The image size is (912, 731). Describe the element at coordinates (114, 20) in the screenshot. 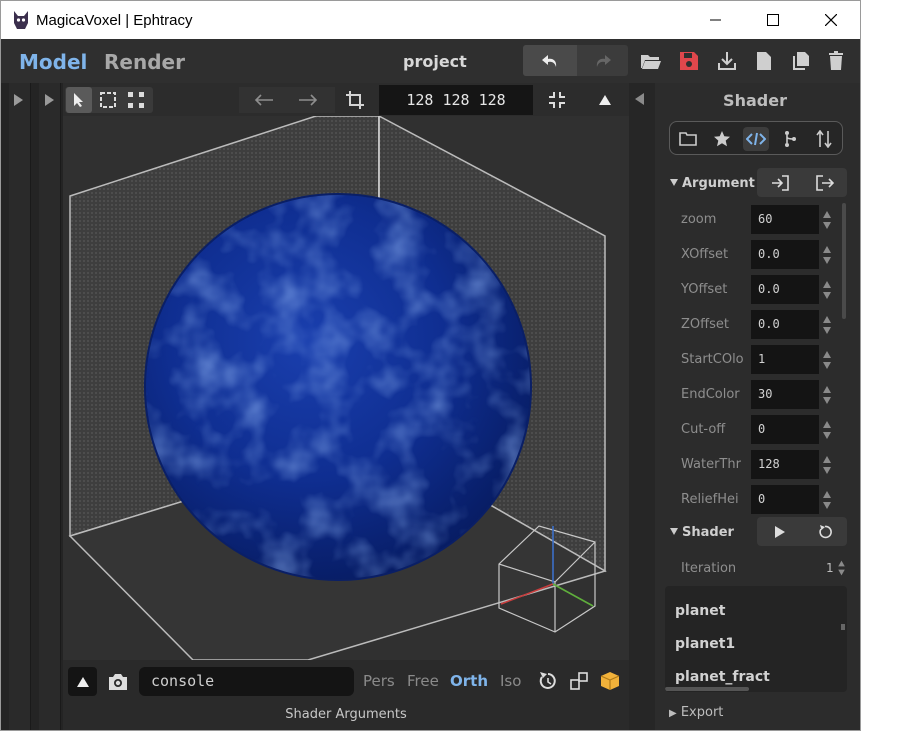

I see `window-title: MagicaVoxel | Ephtracy` at that location.